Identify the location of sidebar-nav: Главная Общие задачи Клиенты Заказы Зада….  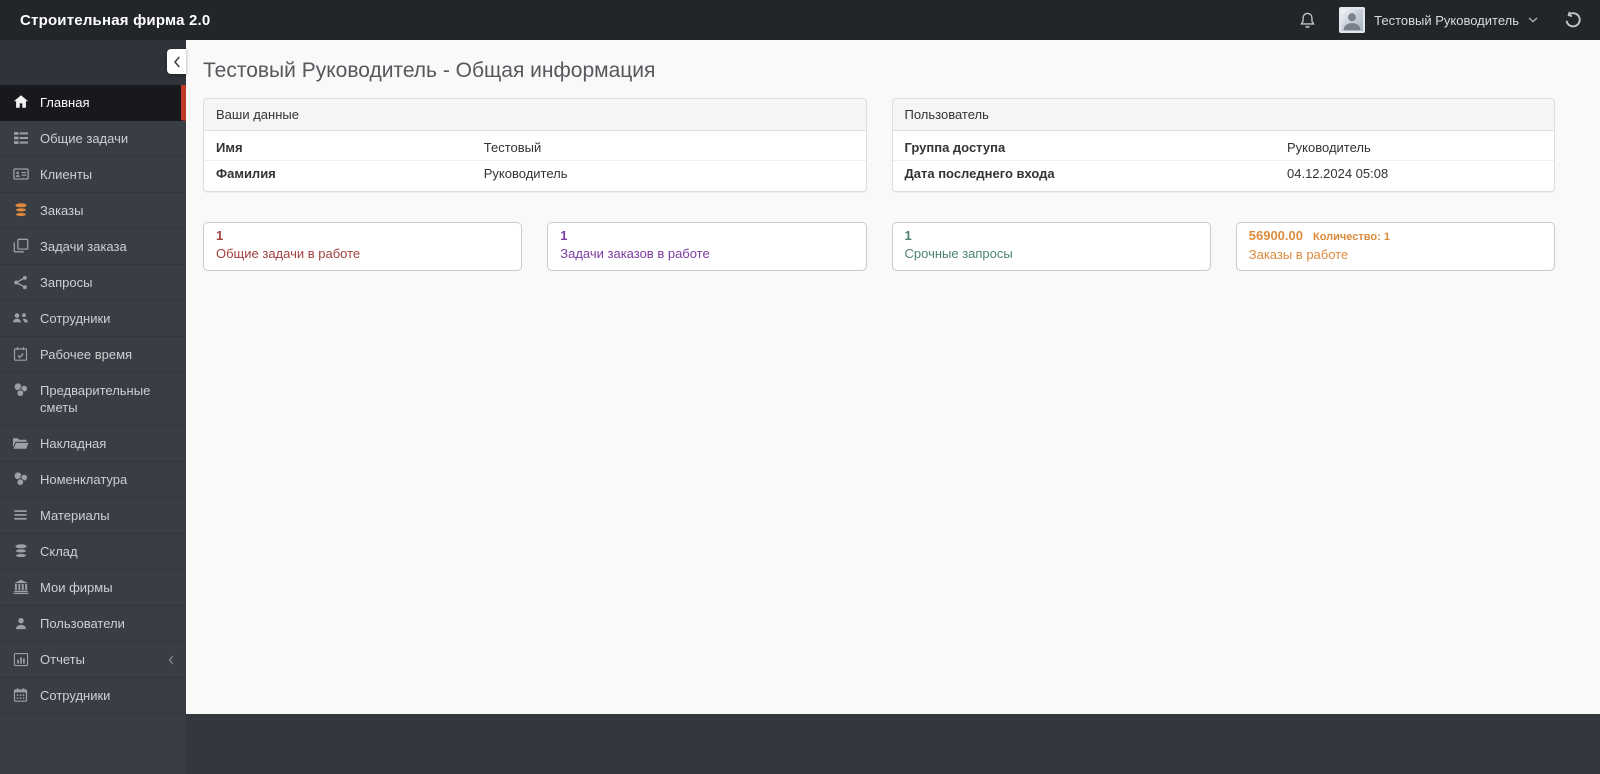
(93, 399).